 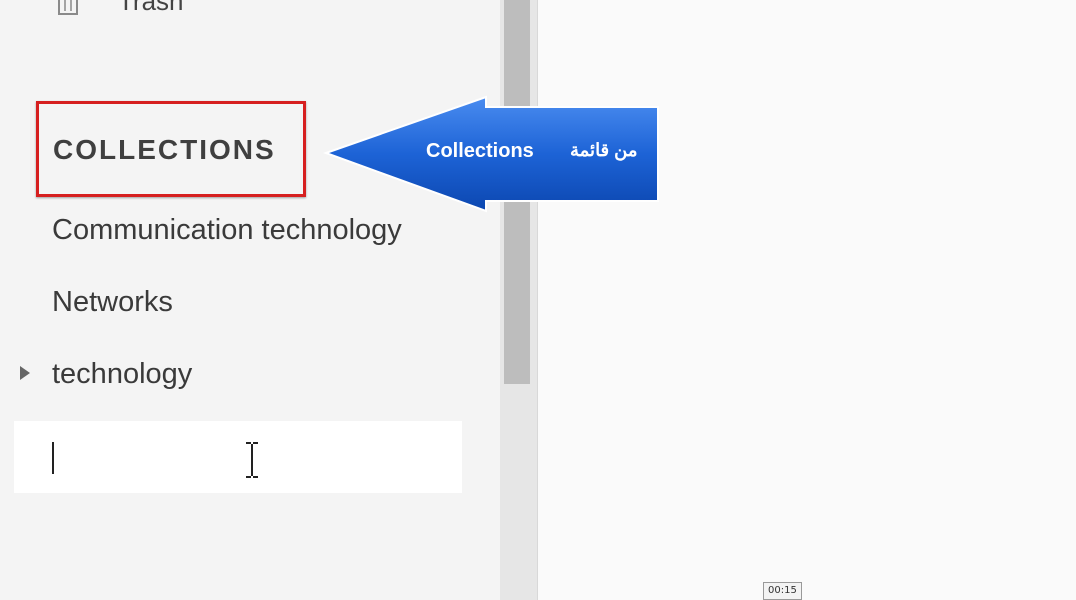 What do you see at coordinates (53, 458) in the screenshot?
I see `text-caret` at bounding box center [53, 458].